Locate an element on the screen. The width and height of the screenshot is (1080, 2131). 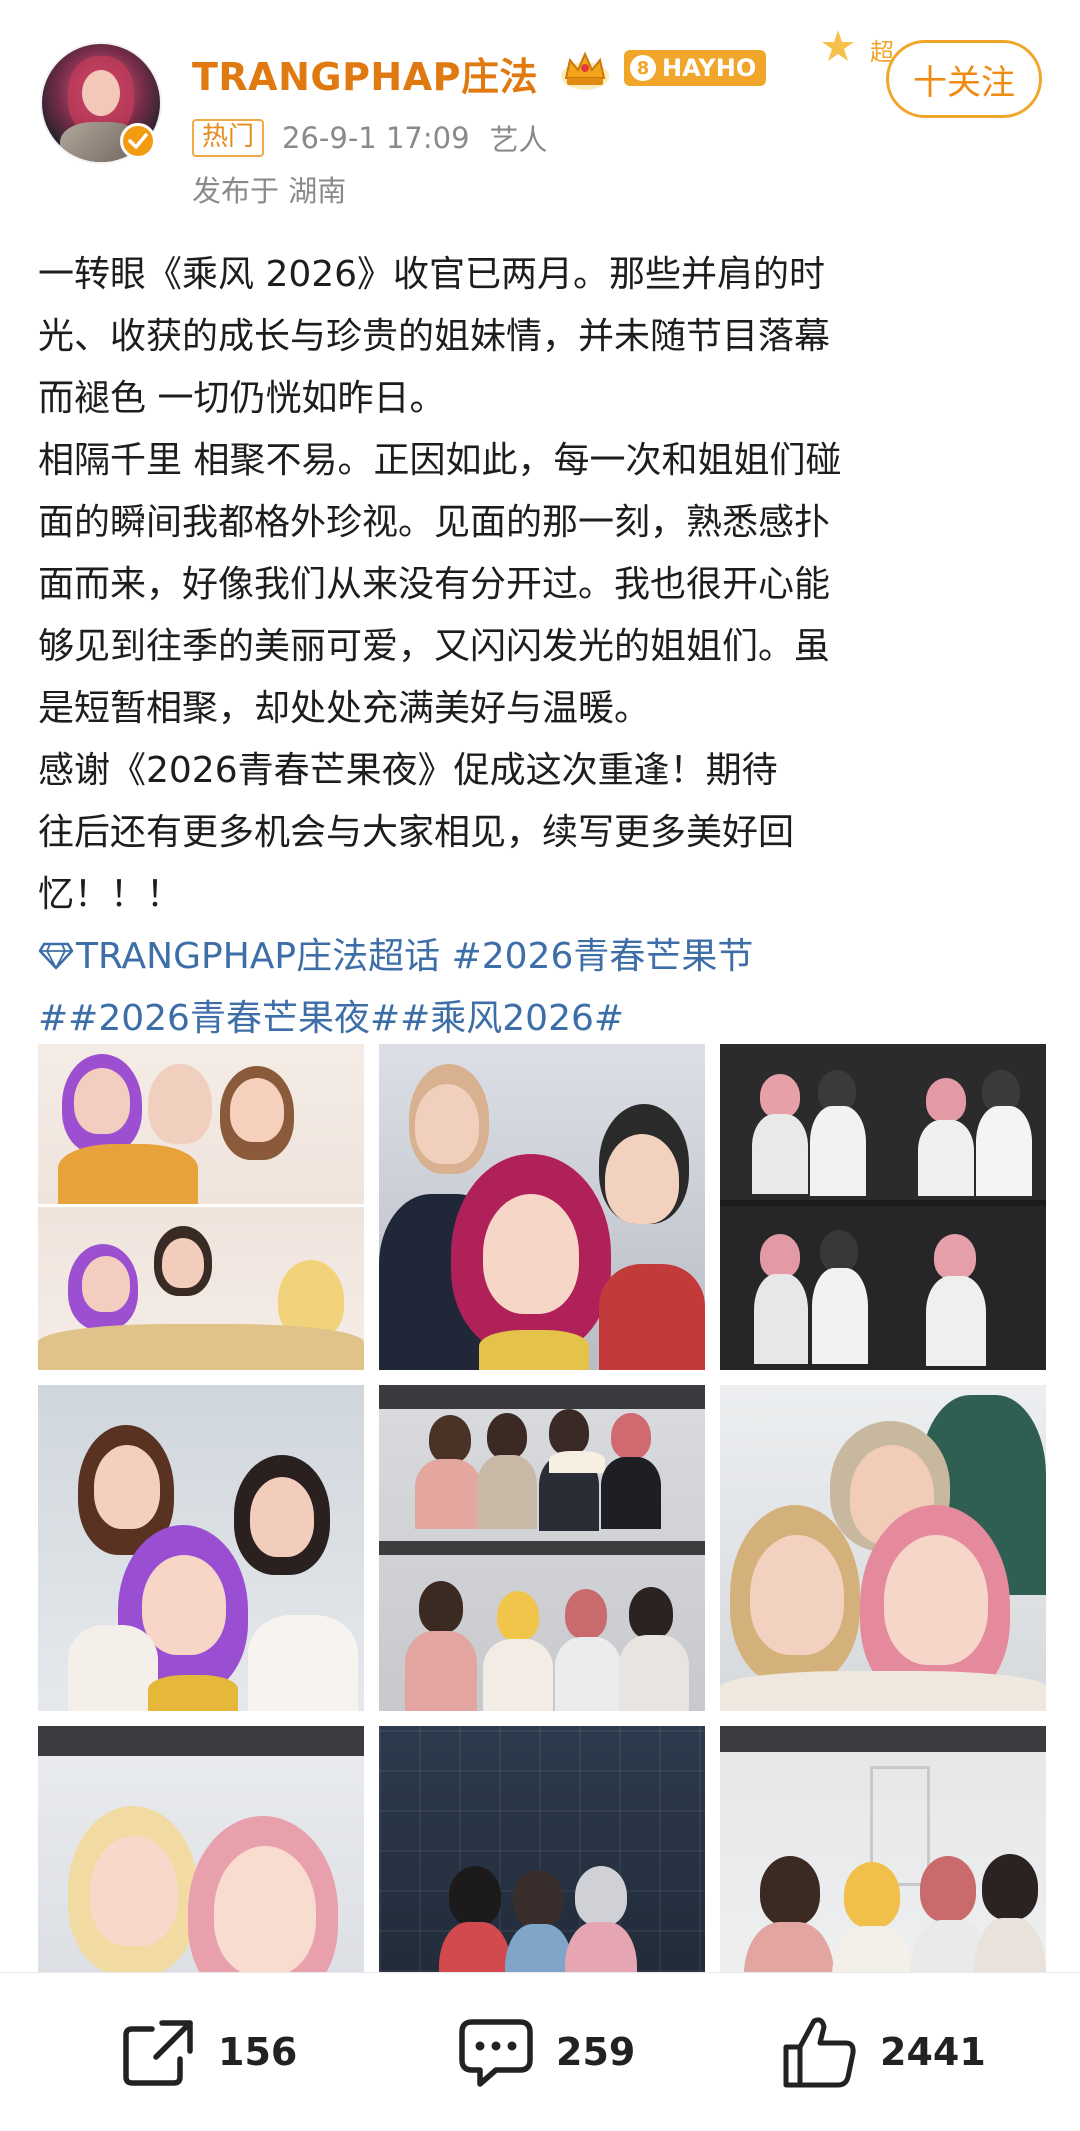
comment-count: 259 is located at coordinates (596, 2052).